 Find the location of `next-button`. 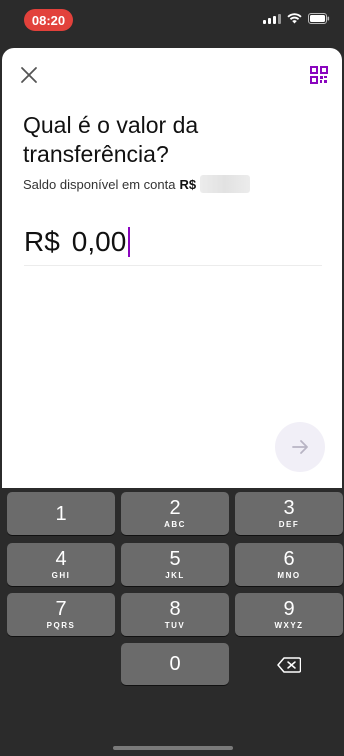

next-button is located at coordinates (300, 447).